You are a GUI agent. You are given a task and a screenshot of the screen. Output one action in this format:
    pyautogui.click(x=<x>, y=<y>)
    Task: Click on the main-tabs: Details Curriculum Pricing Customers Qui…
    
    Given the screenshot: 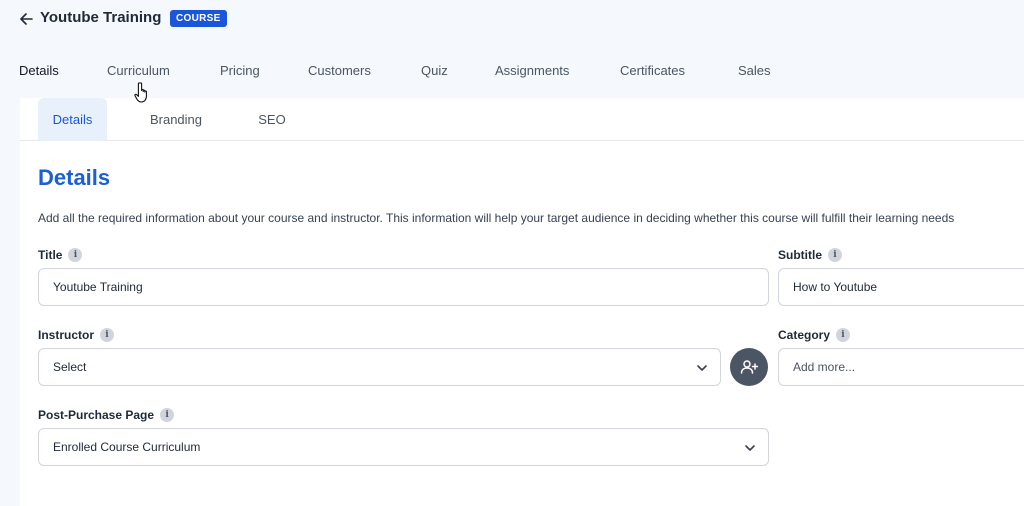 What is the action you would take?
    pyautogui.click(x=512, y=73)
    